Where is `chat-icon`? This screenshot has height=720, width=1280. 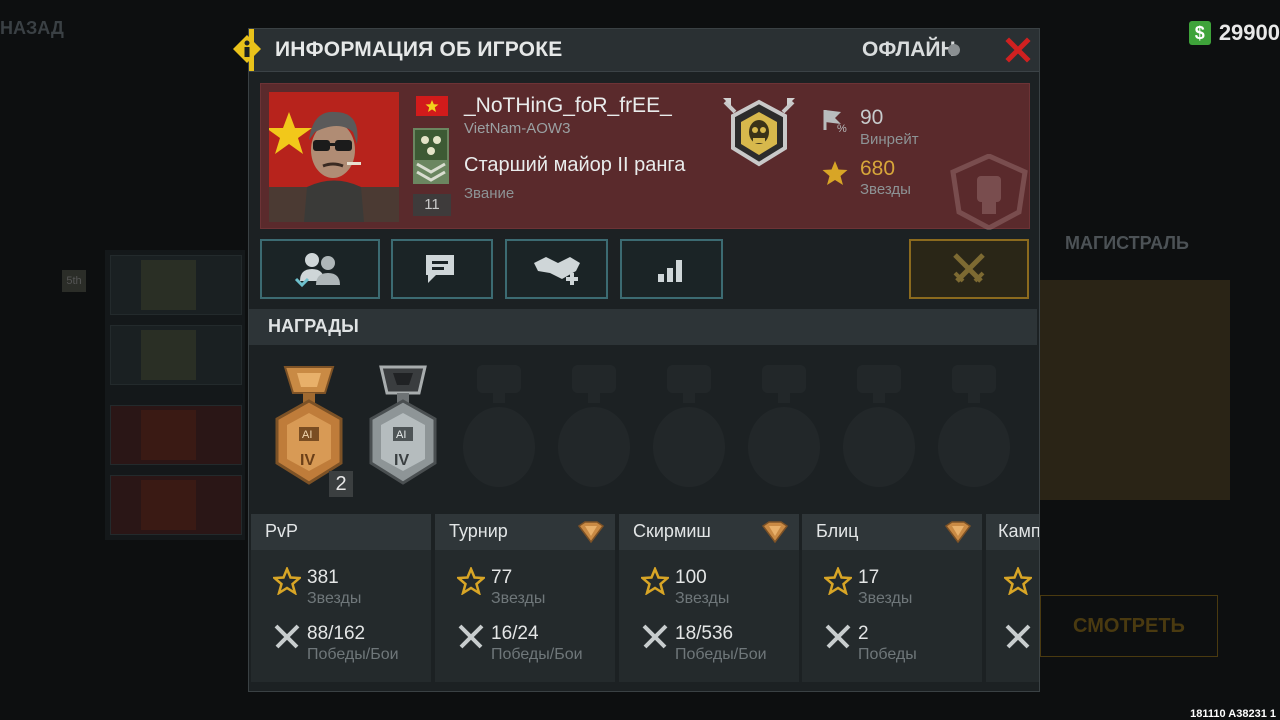 chat-icon is located at coordinates (440, 269).